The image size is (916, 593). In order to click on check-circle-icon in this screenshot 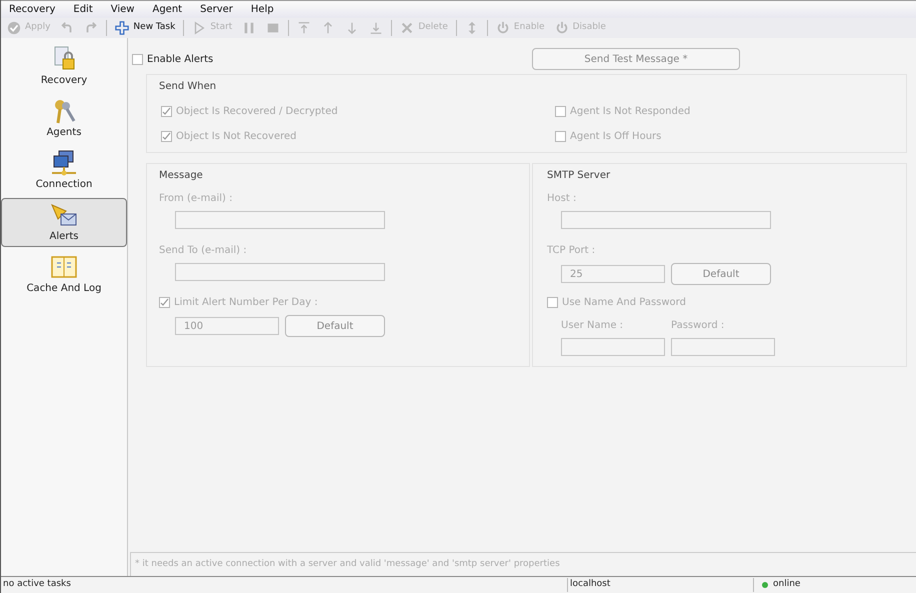, I will do `click(14, 28)`.